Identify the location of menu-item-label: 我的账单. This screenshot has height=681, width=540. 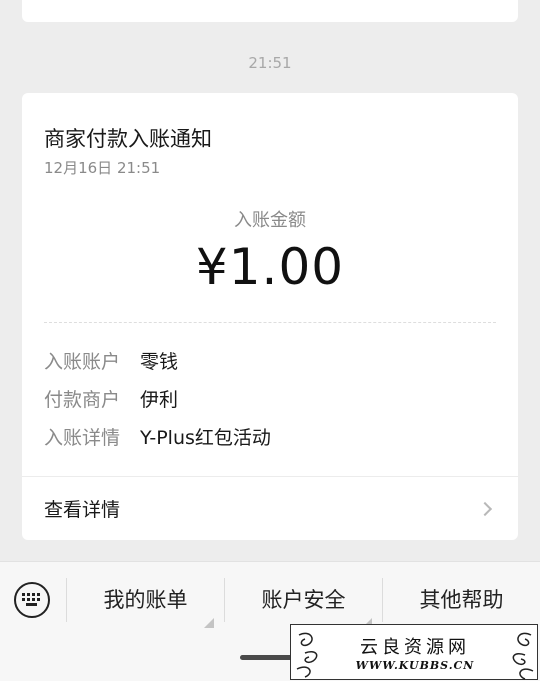
(145, 600).